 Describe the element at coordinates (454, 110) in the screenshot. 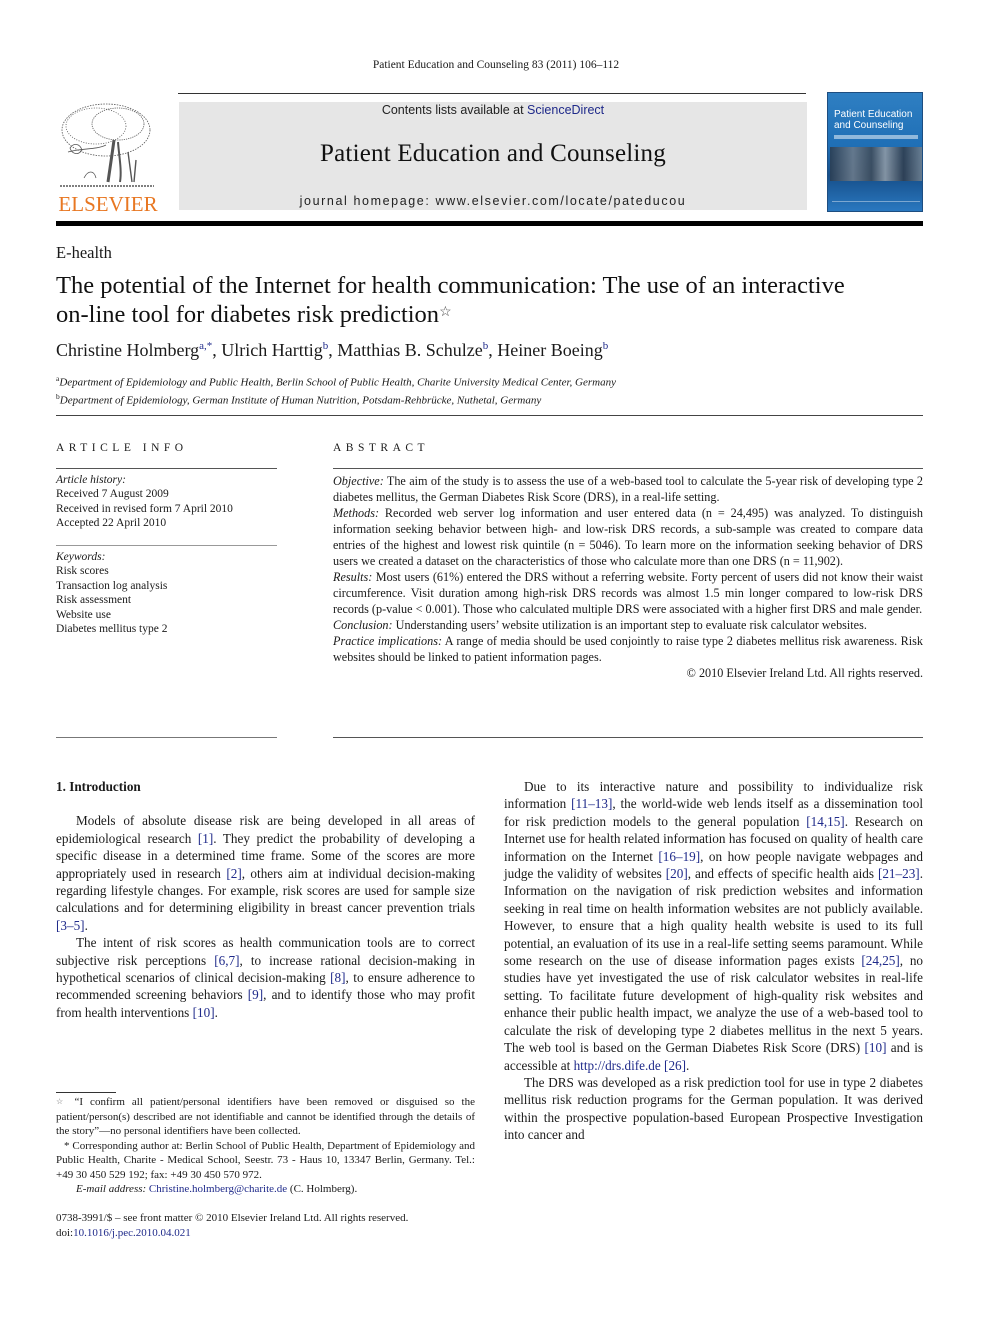

I see `contents-prefix: Contents lists available at` at that location.